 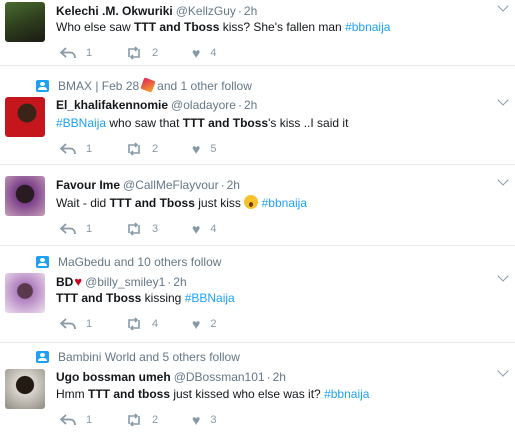 I want to click on tweet-text: TTT and Tboss kissing #BBNaija, so click(x=145, y=298).